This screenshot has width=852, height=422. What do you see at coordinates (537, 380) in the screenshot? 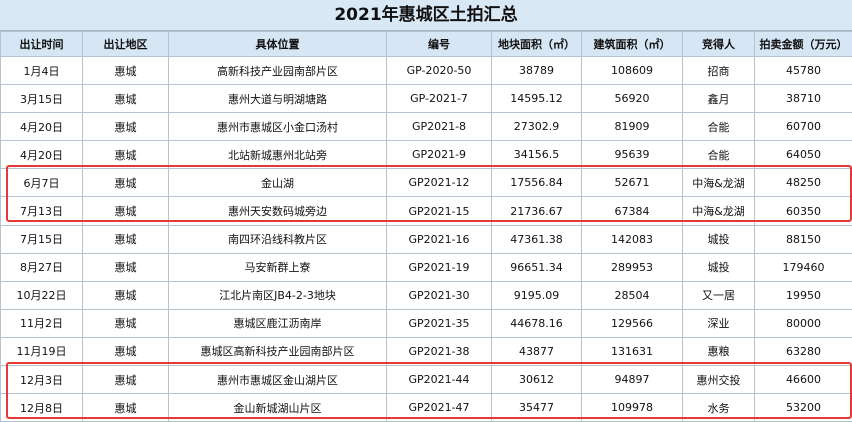
I see `table-cell: 30612` at bounding box center [537, 380].